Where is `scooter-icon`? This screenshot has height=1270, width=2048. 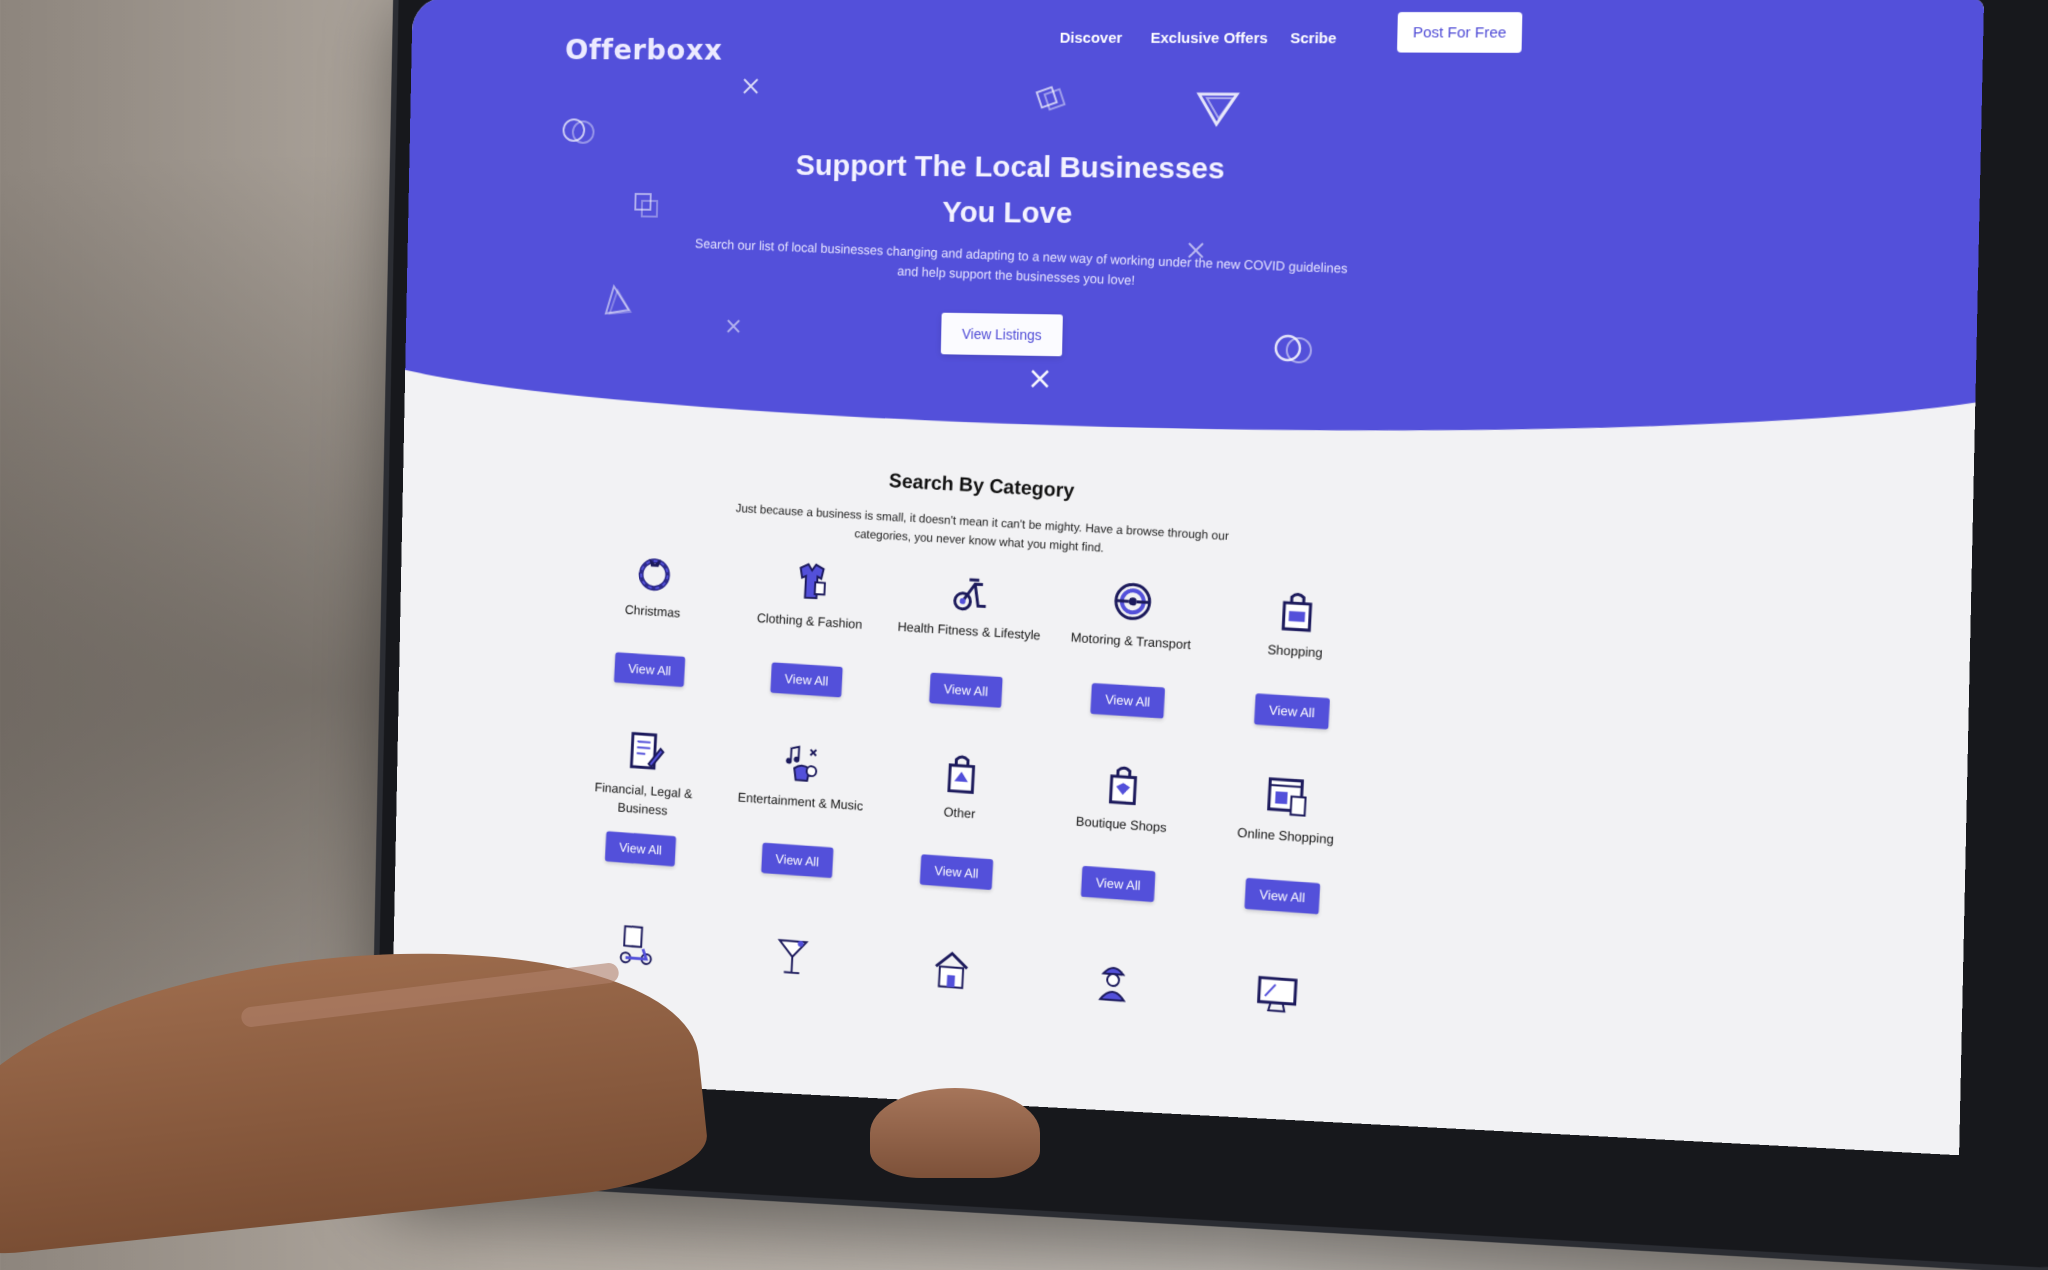 scooter-icon is located at coordinates (636, 945).